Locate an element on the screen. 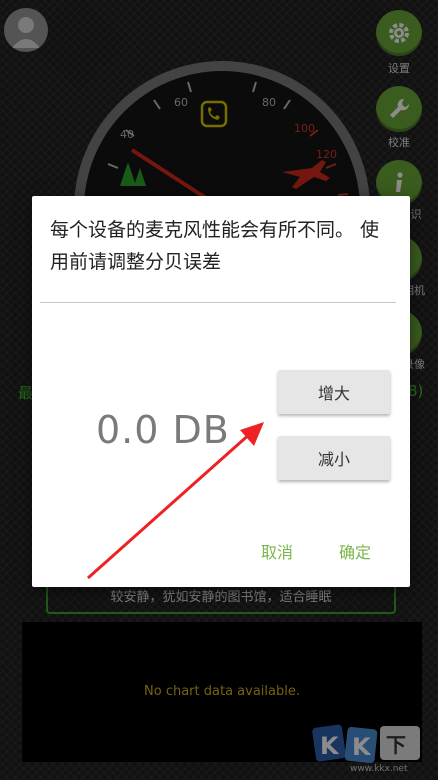 The height and width of the screenshot is (780, 438). db-offset-value: 0.0 DB is located at coordinates (163, 430).